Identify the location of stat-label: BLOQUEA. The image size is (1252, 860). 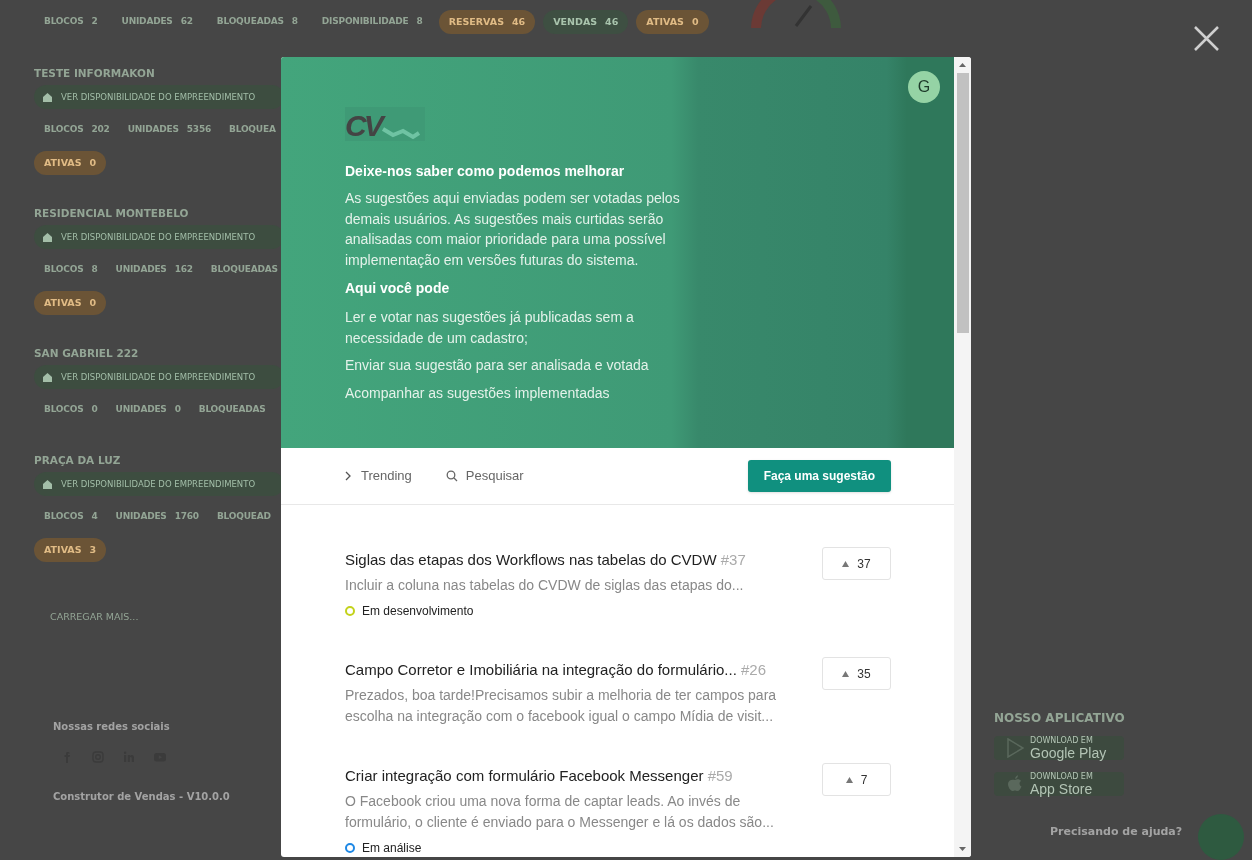
(252, 130).